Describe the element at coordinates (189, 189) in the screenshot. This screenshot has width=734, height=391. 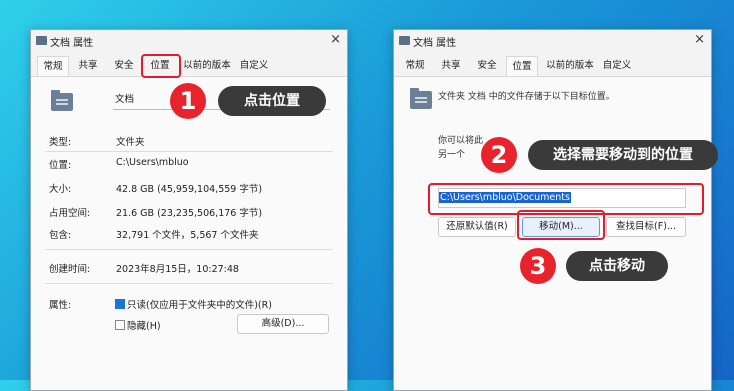
I see `size-value: 42.8 GB (45,959,104,559 字节)` at that location.